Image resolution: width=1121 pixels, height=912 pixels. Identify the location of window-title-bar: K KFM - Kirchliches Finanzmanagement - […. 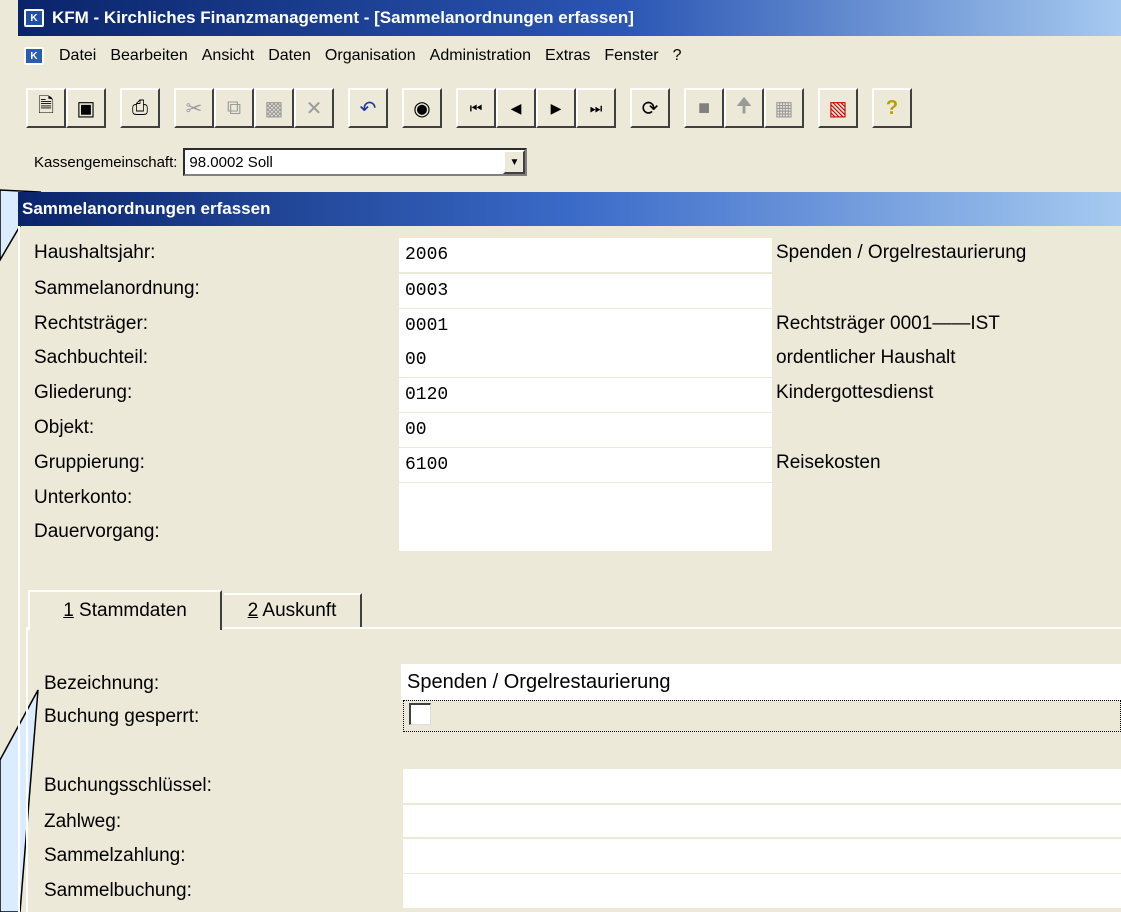
(569, 18).